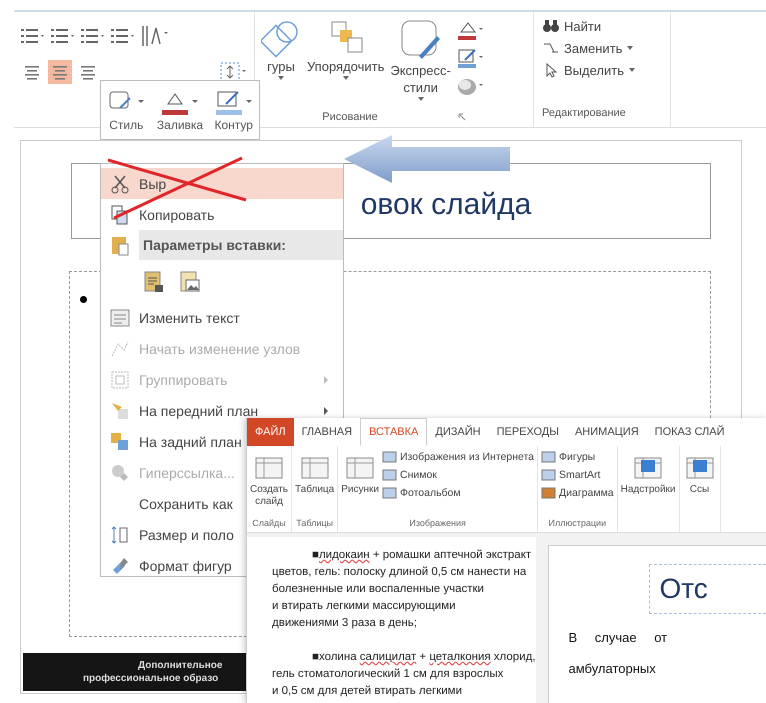 This screenshot has width=766, height=703. Describe the element at coordinates (446, 205) in the screenshot. I see `slide-title: овок слайда` at that location.